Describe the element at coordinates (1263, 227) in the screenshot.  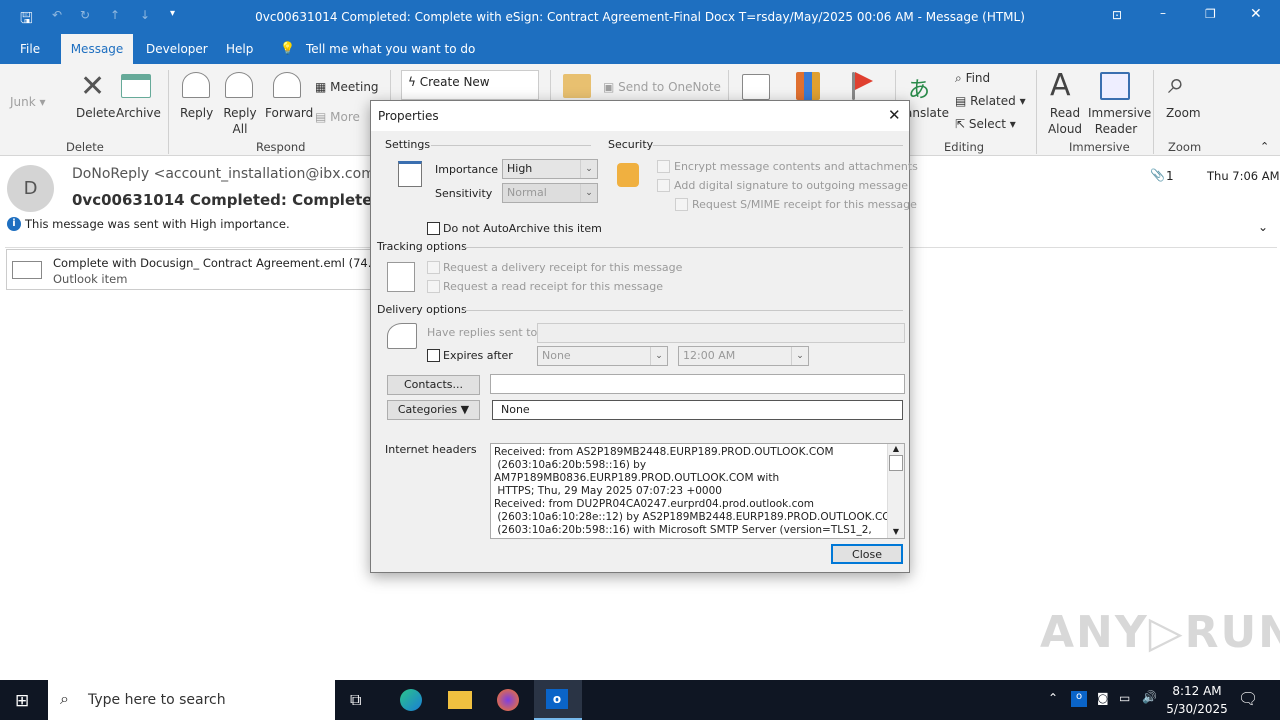
I see `expand-header-icon: ⌄` at that location.